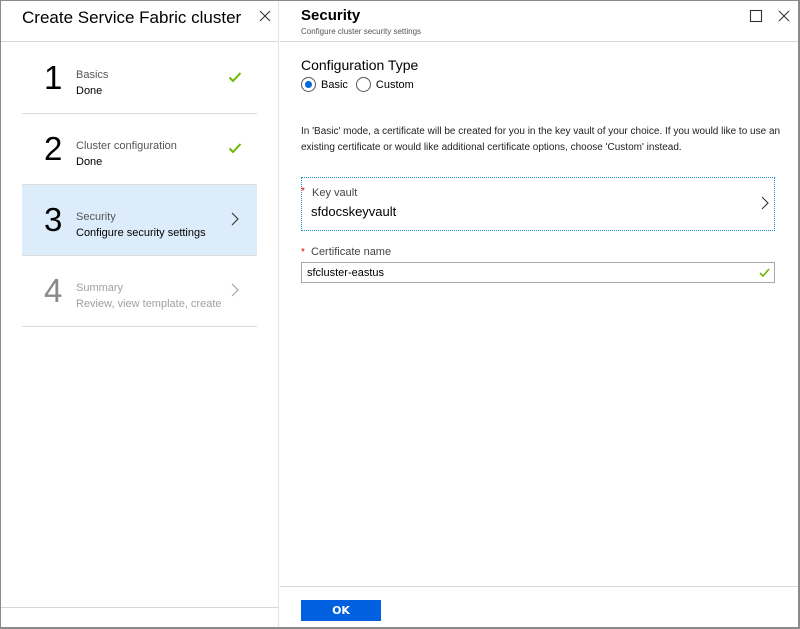 This screenshot has height=629, width=800. Describe the element at coordinates (96, 217) in the screenshot. I see `step-title: Security` at that location.